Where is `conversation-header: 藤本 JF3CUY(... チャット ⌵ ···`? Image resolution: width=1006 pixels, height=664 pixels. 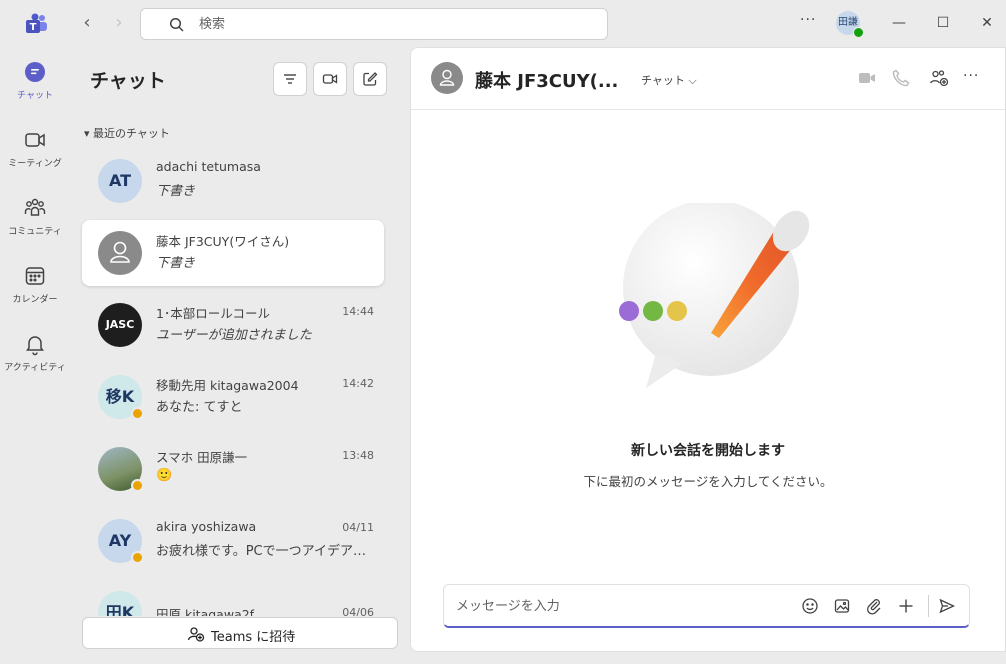 conversation-header: 藤本 JF3CUY(... チャット ⌵ ··· is located at coordinates (708, 79).